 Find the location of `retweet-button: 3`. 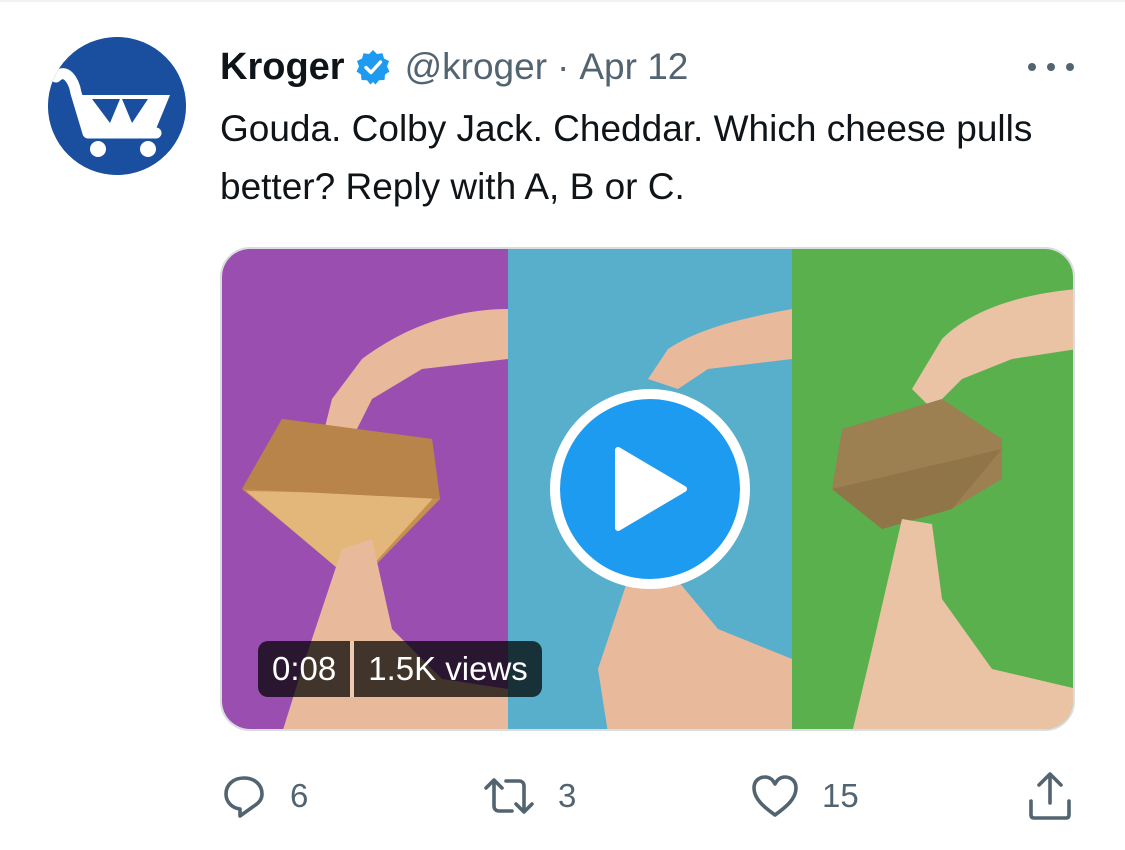

retweet-button: 3 is located at coordinates (529, 796).